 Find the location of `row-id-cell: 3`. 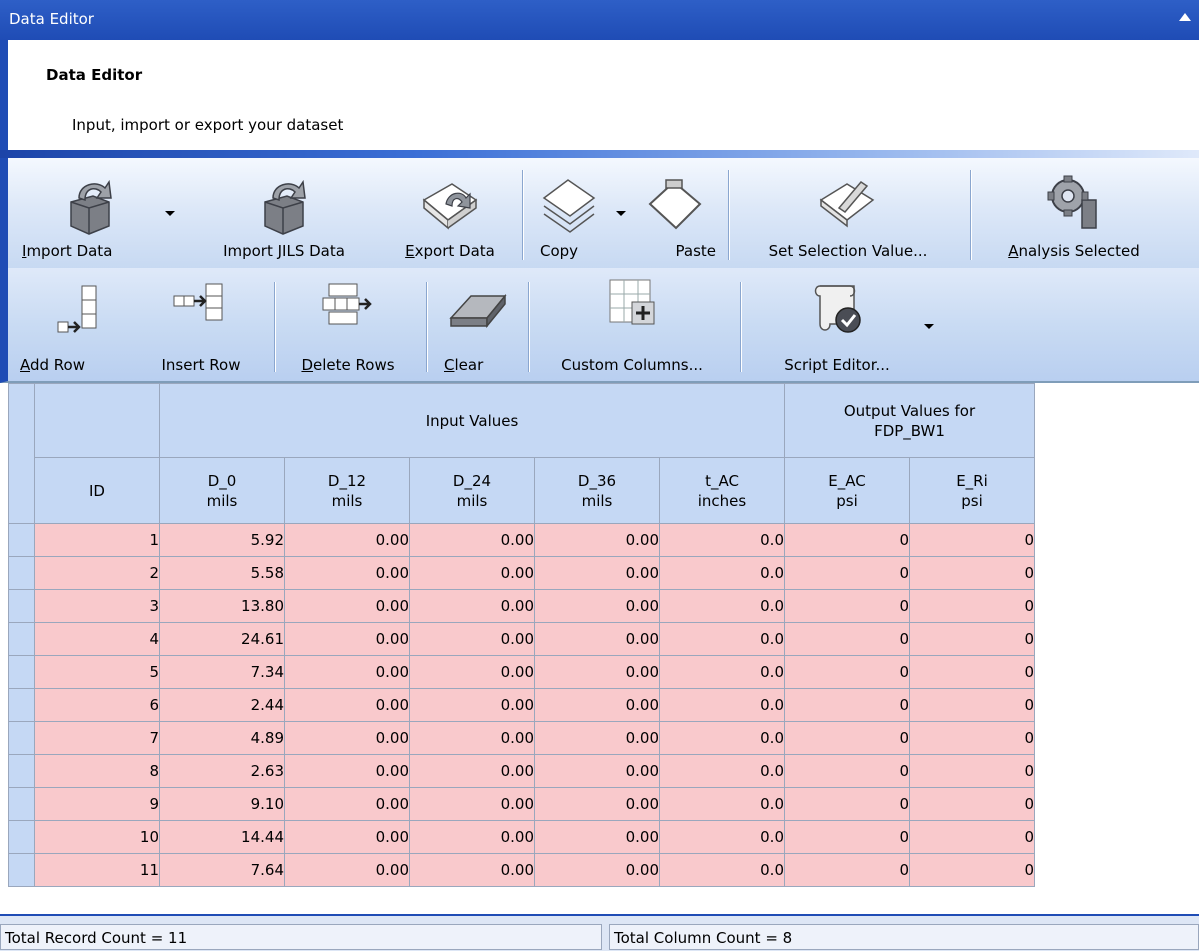

row-id-cell: 3 is located at coordinates (97, 606).